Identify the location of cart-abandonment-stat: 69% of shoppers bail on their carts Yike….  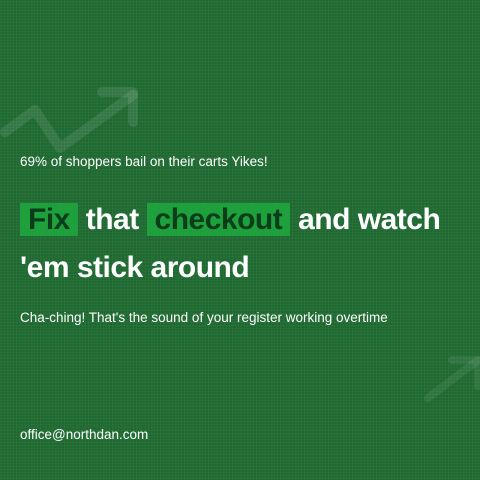
(144, 161).